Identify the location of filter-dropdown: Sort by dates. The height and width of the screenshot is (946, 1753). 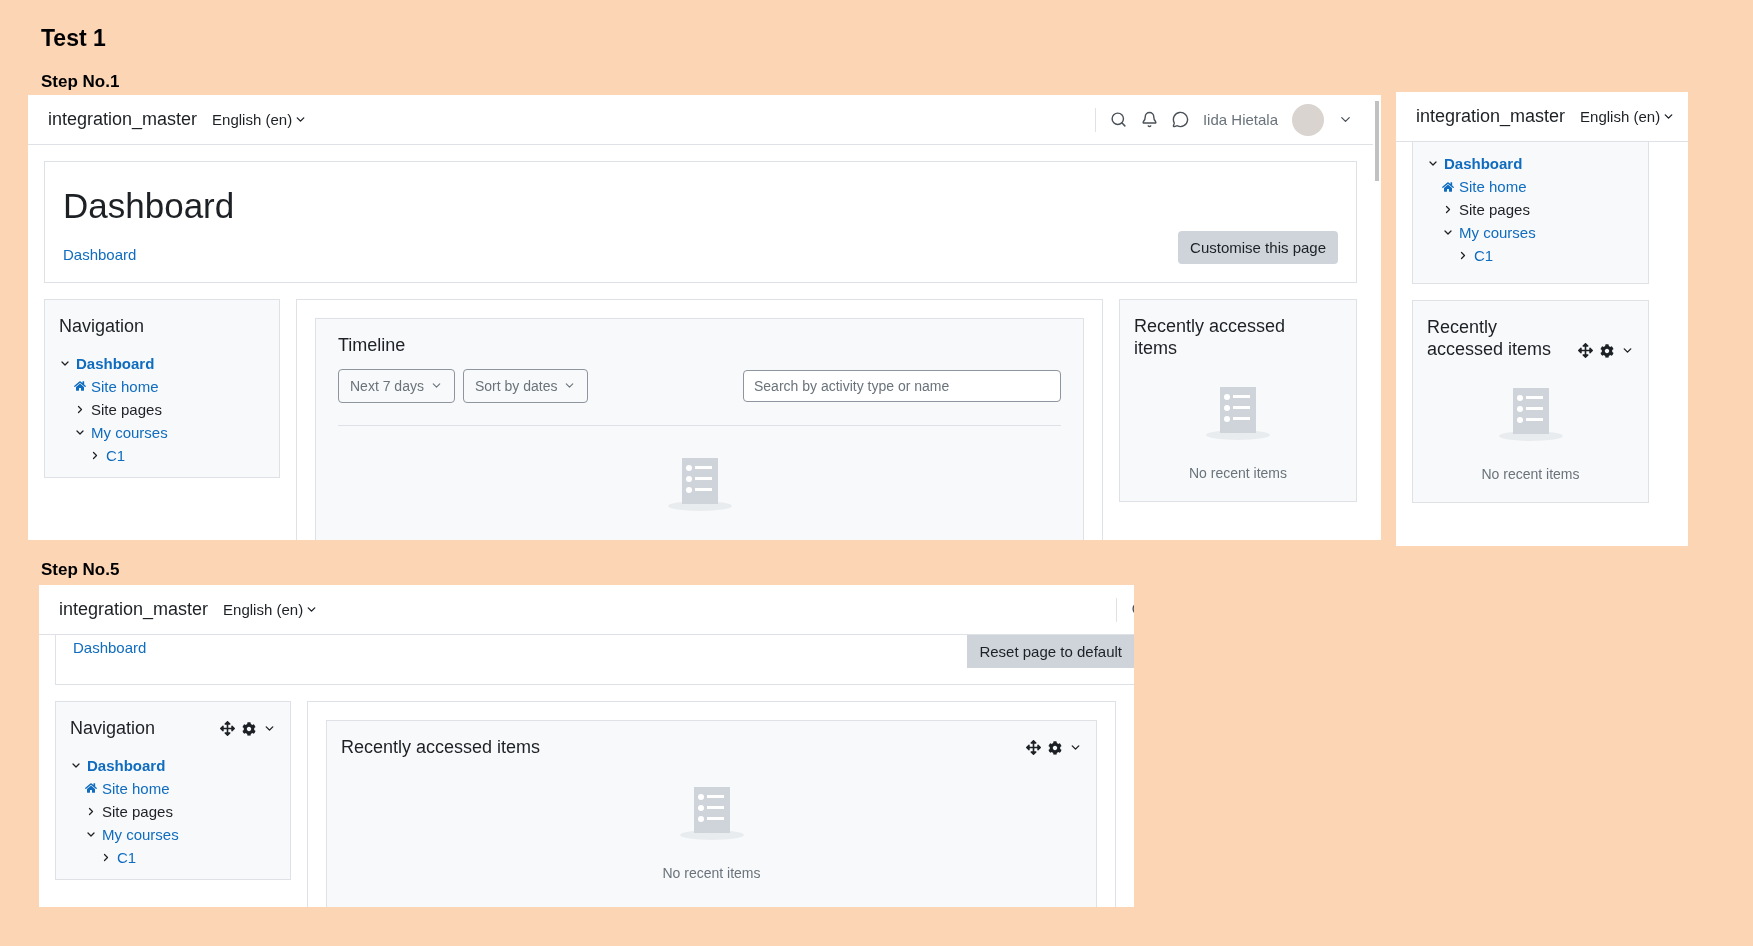
(525, 385).